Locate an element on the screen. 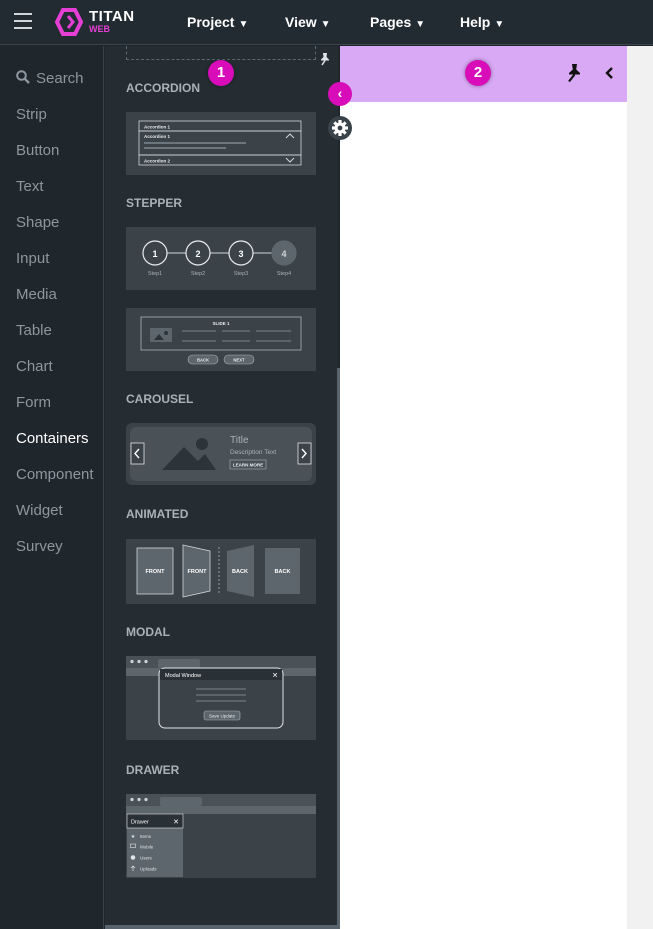 This screenshot has width=653, height=929. menu-pages-label: Pages is located at coordinates (391, 22).